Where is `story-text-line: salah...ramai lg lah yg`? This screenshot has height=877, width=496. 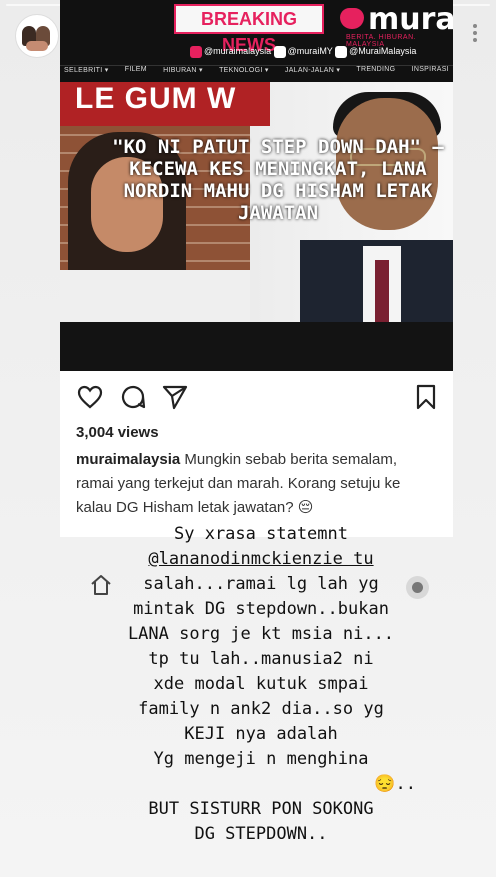 story-text-line: salah...ramai lg lah yg is located at coordinates (261, 584).